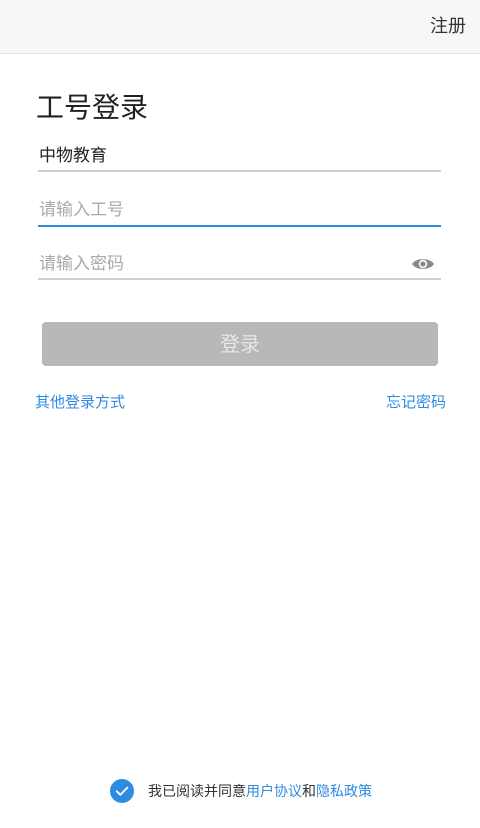  What do you see at coordinates (218, 210) in the screenshot?
I see `employee-id-input` at bounding box center [218, 210].